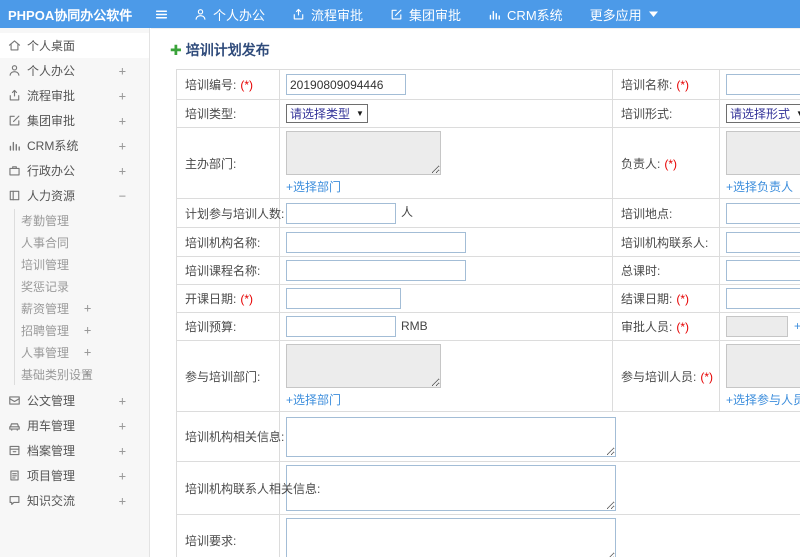 This screenshot has width=800, height=557. Describe the element at coordinates (57, 374) in the screenshot. I see `sidebar-subitem-label: 基础类别设置` at that location.